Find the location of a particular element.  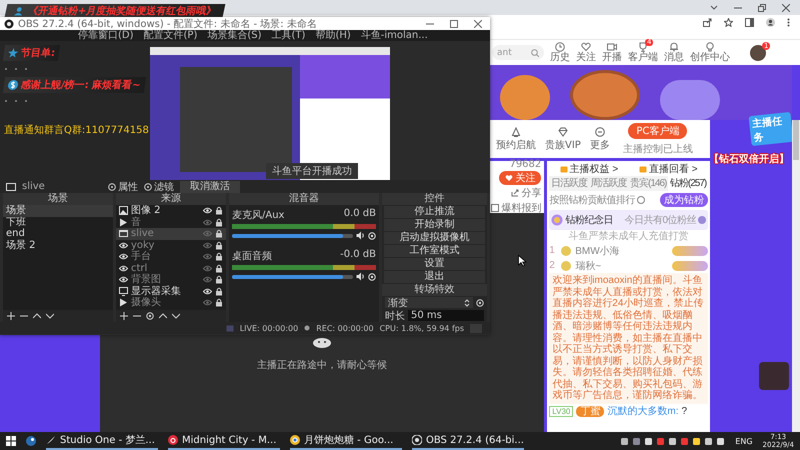

panel-link: 主播权益 > is located at coordinates (589, 169).